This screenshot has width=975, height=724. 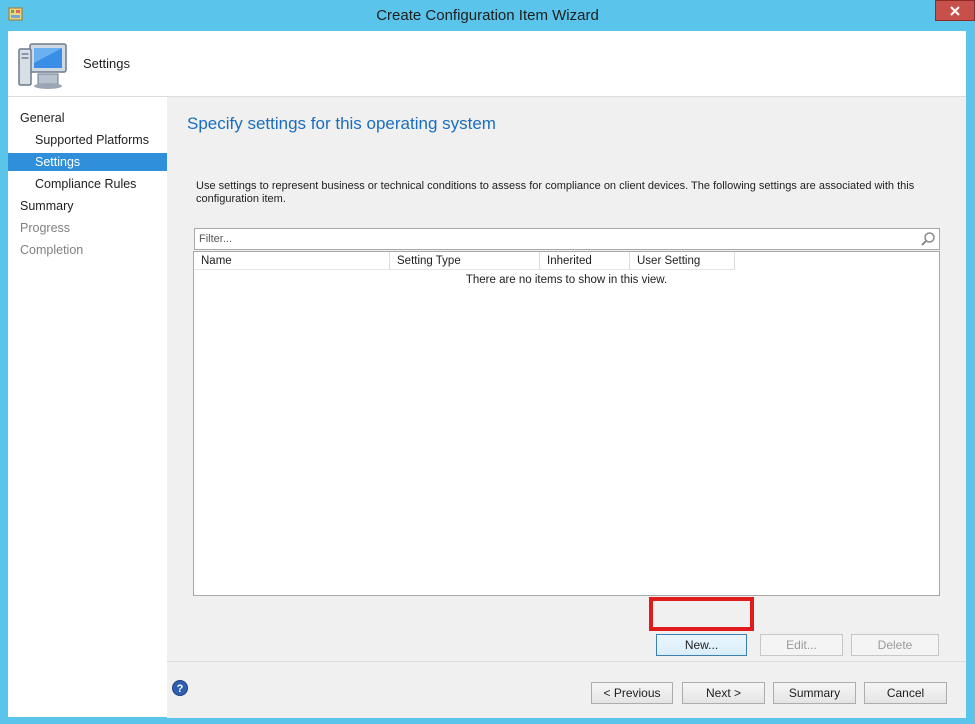 I want to click on new-button-highlight, so click(x=701, y=614).